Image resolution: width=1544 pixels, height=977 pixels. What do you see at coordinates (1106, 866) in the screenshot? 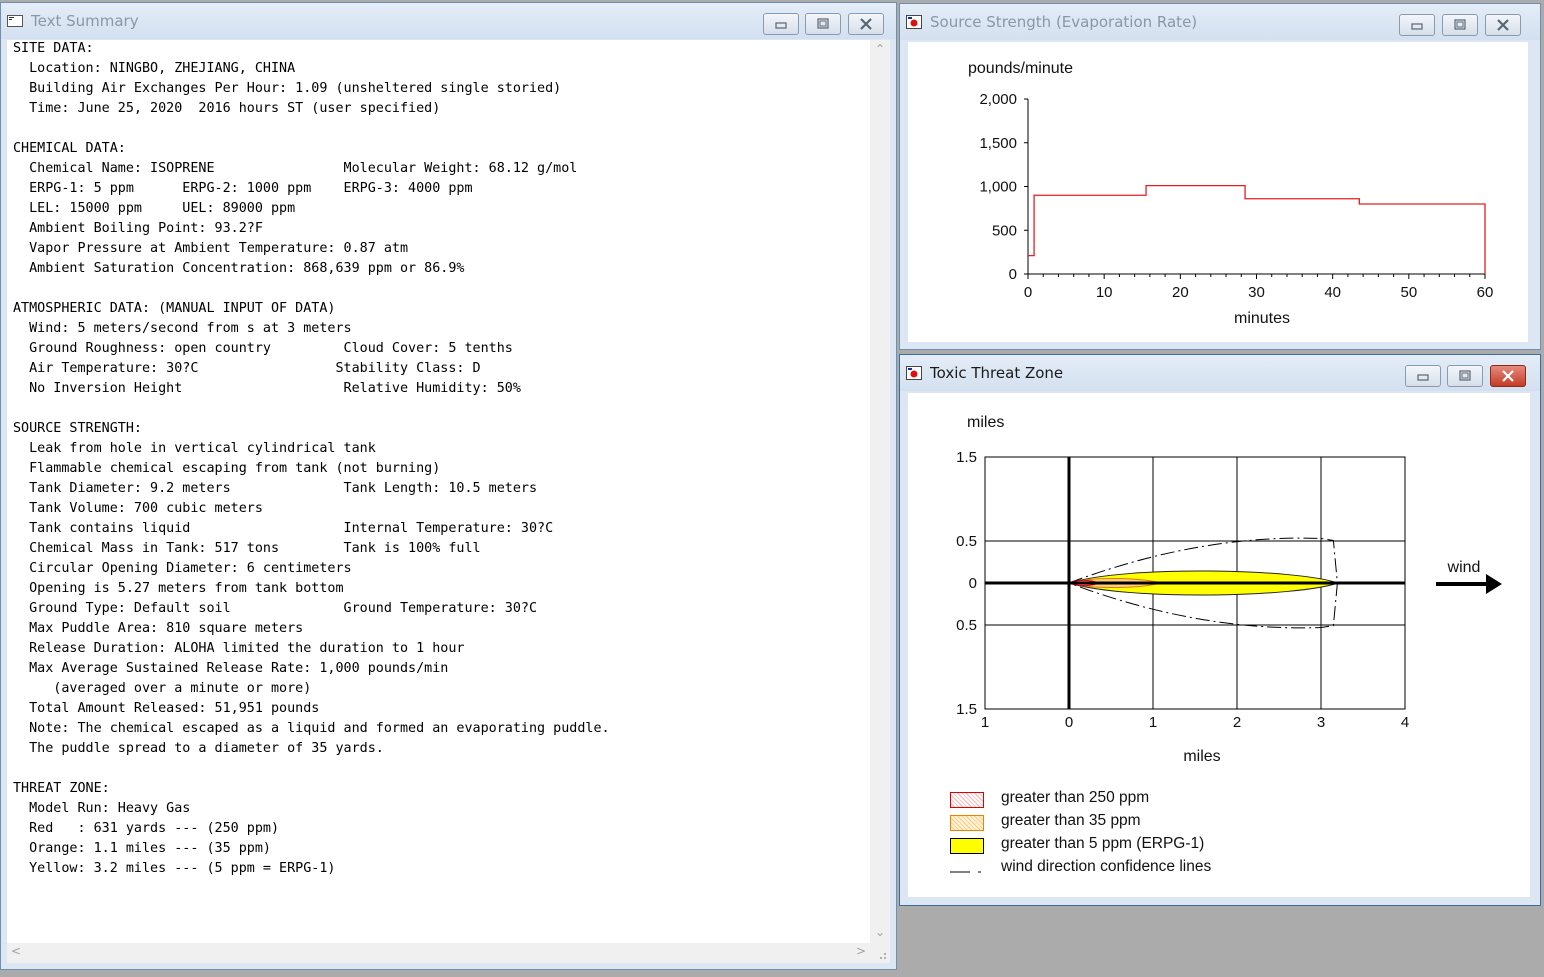
I see `legend-label: wind direction confidence lines` at bounding box center [1106, 866].